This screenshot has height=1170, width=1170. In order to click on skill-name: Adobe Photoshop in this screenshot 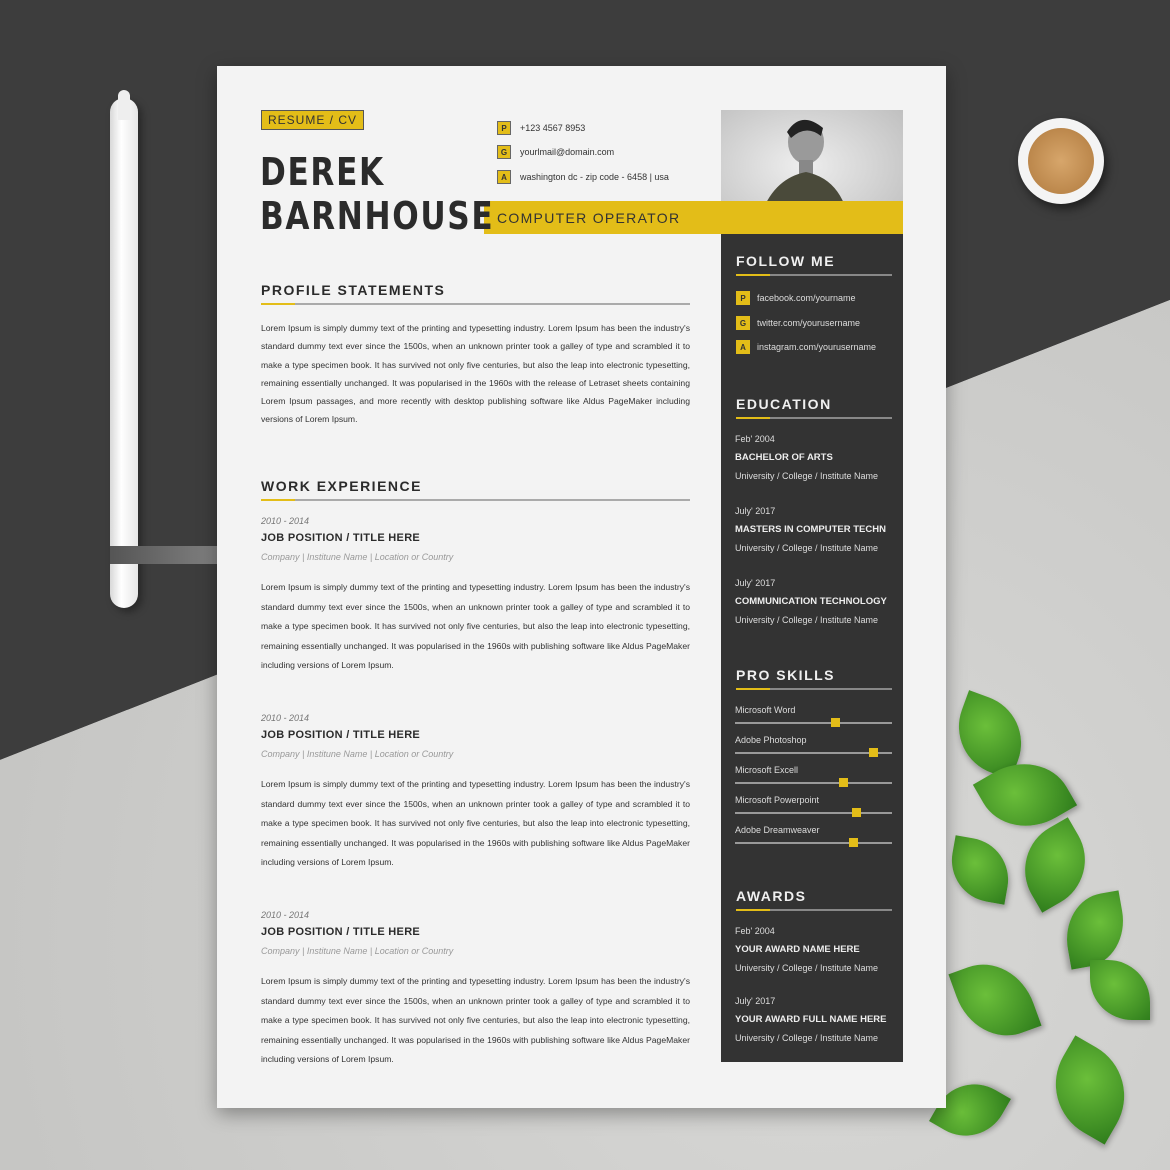, I will do `click(771, 740)`.